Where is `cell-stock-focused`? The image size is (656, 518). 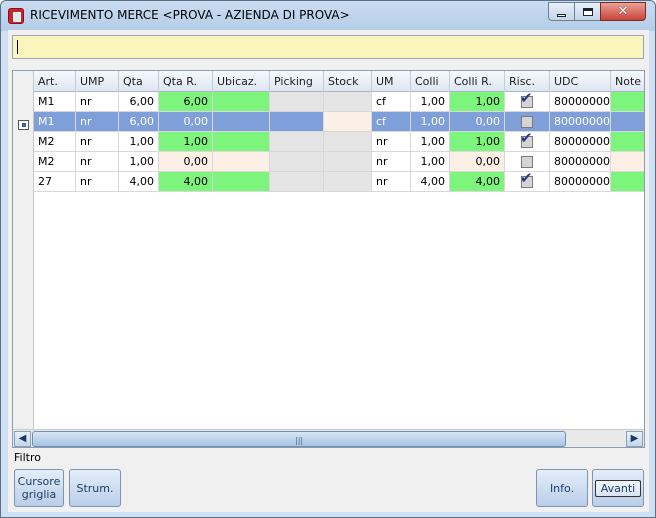 cell-stock-focused is located at coordinates (348, 122).